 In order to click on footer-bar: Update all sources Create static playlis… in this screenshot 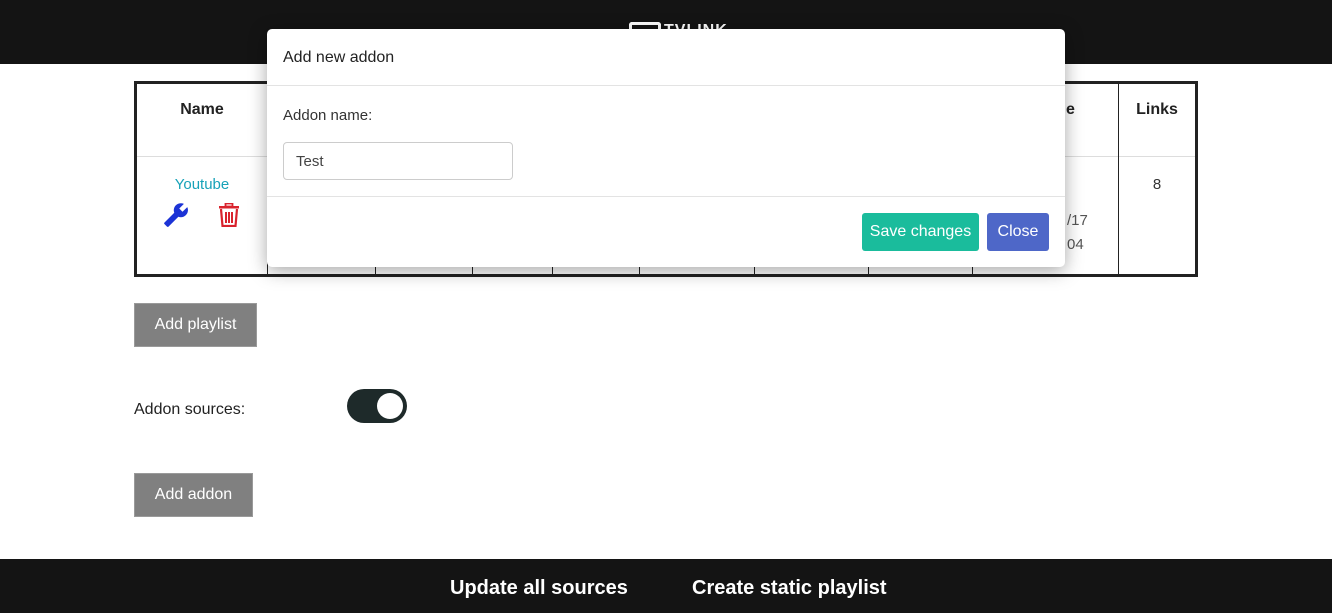, I will do `click(666, 586)`.